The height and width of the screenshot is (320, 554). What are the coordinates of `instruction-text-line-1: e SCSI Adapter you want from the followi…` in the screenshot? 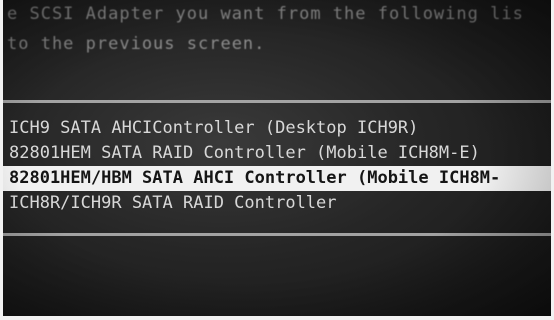 It's located at (265, 14).